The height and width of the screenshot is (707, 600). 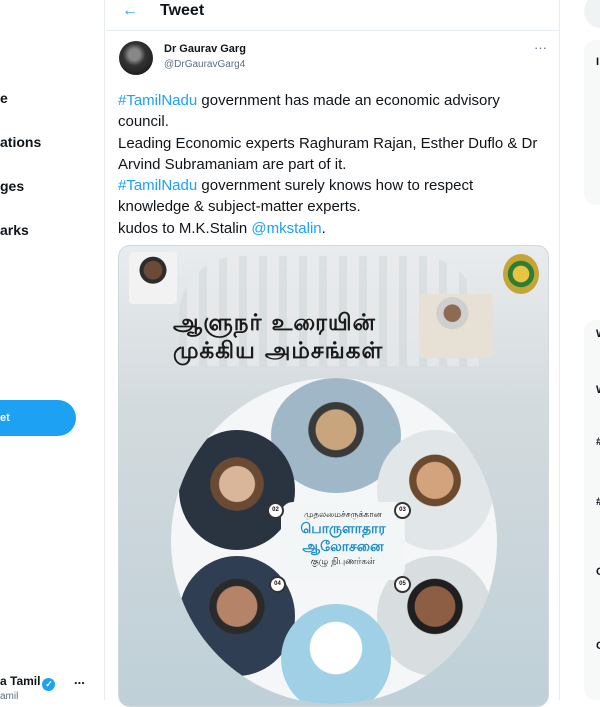 I want to click on account-name: a Tamil, so click(x=20, y=681).